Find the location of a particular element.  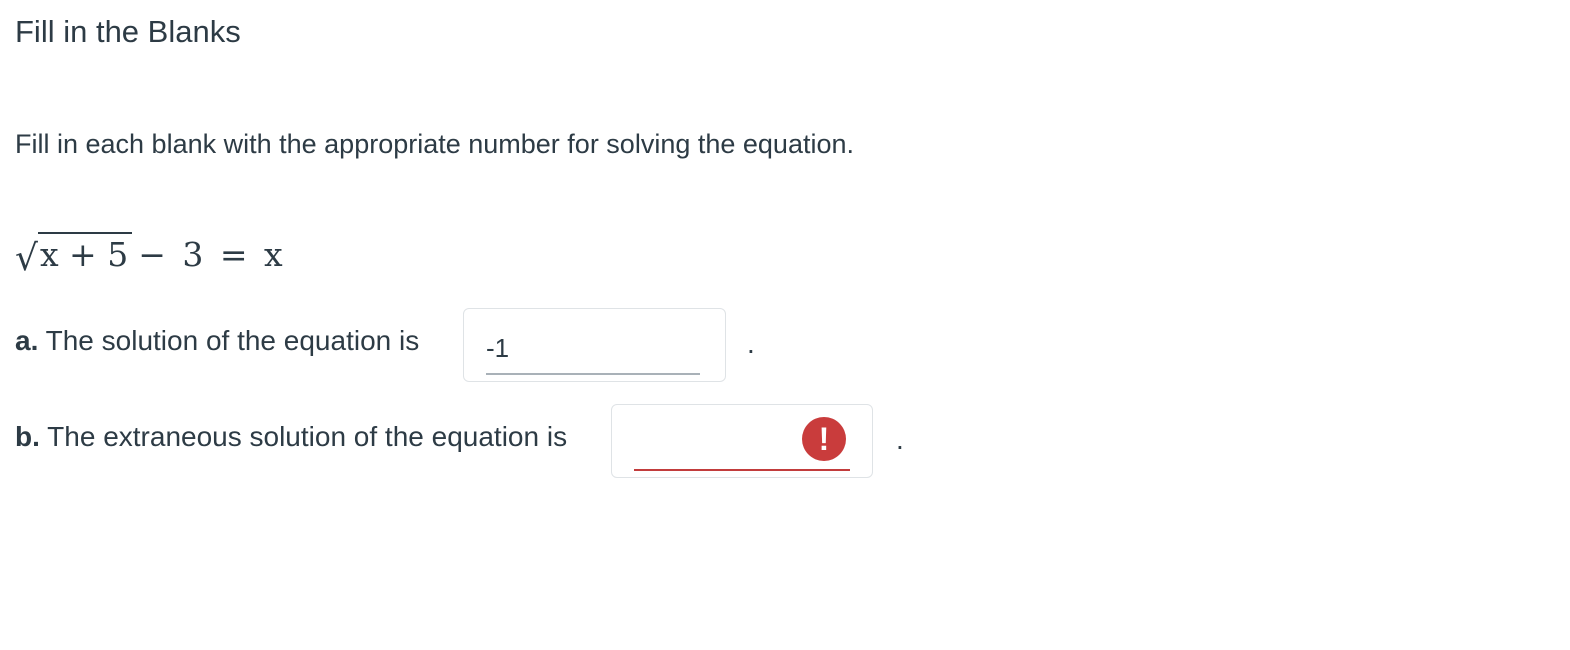

question-b-letter: b. is located at coordinates (27, 436).